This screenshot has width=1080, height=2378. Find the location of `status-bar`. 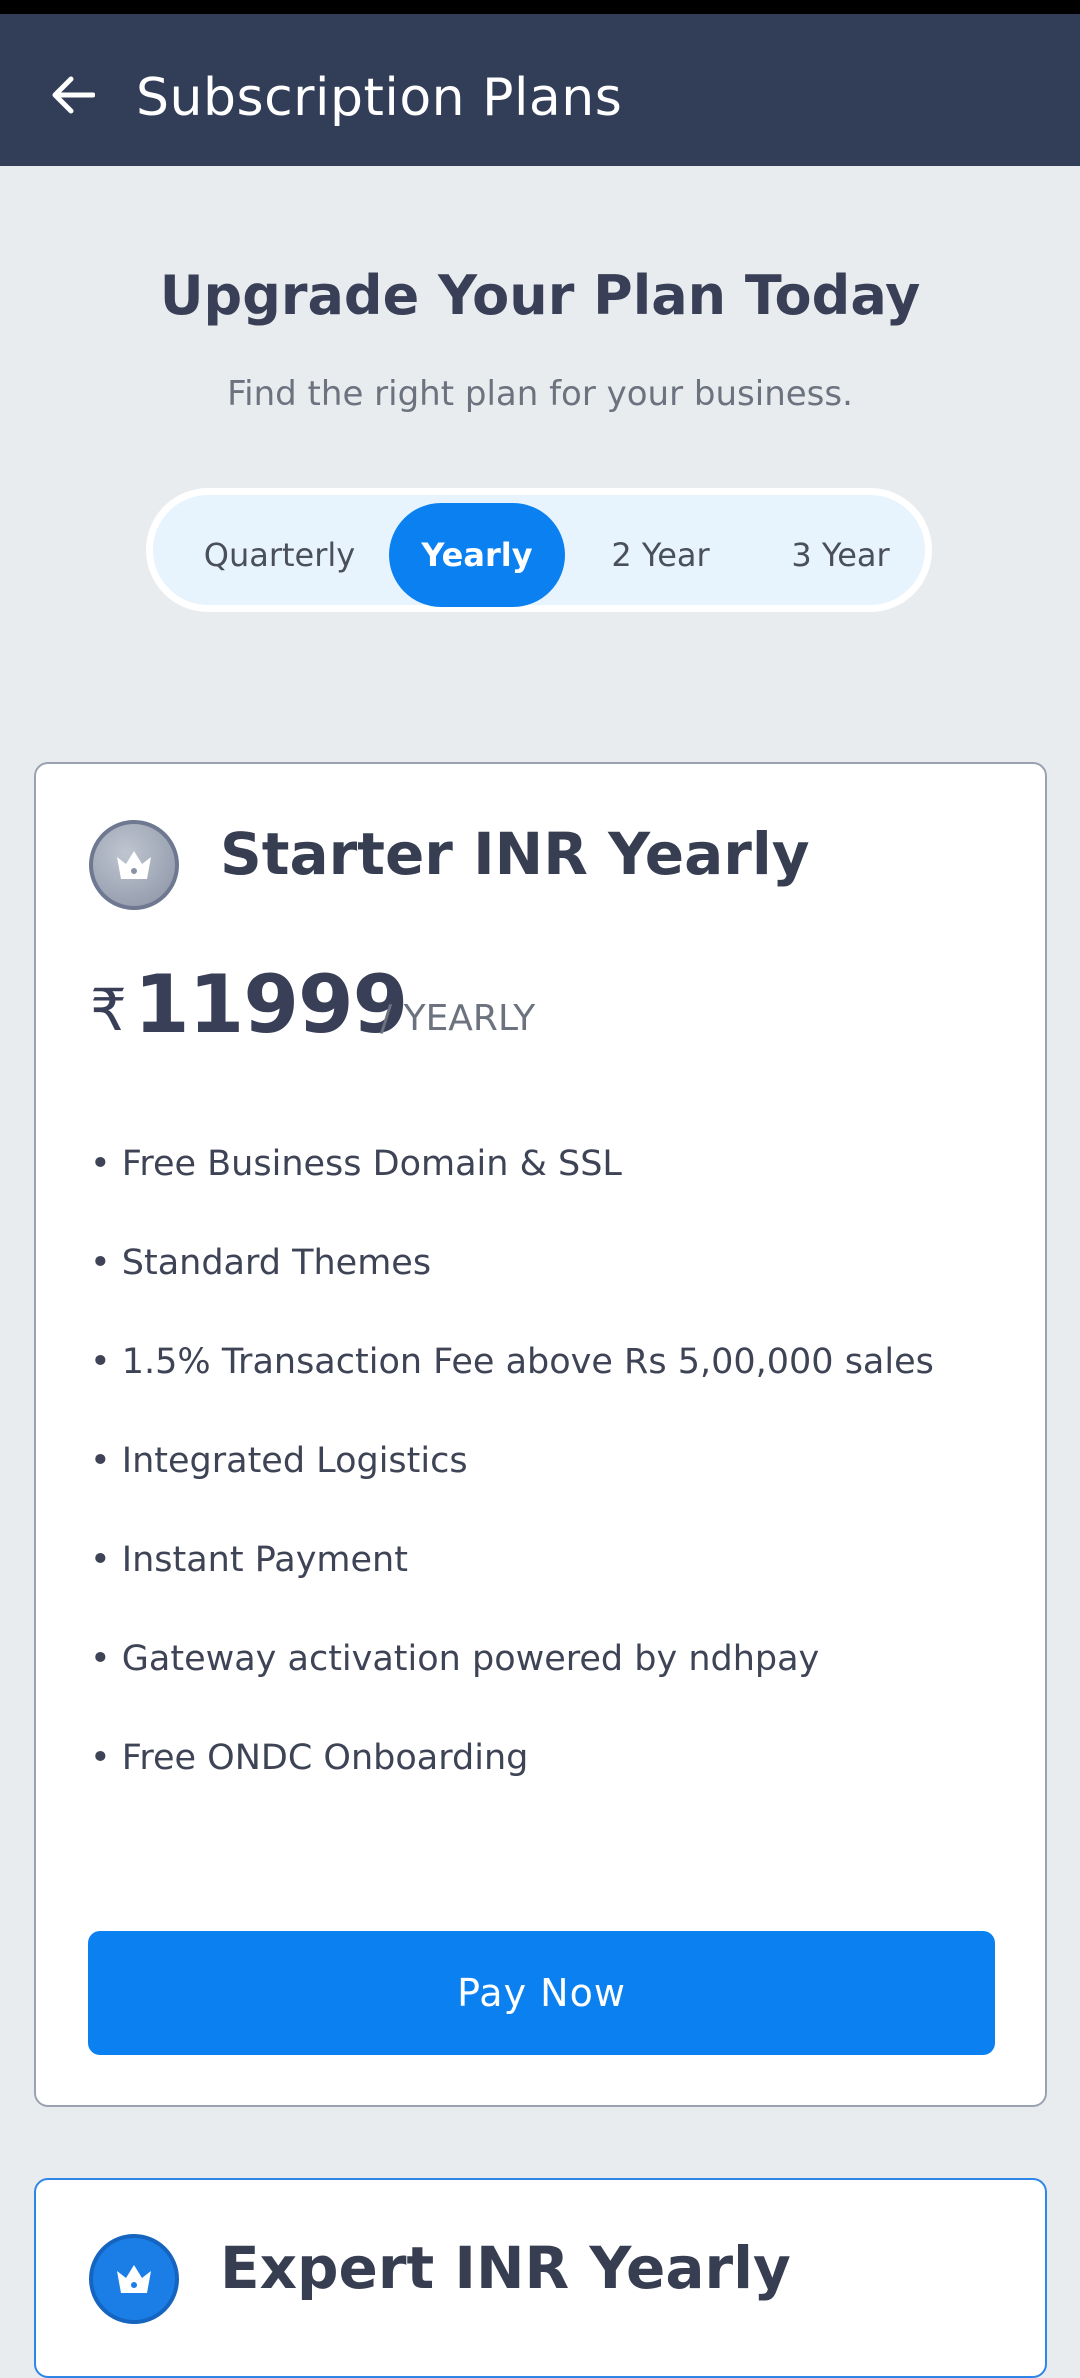

status-bar is located at coordinates (540, 7).